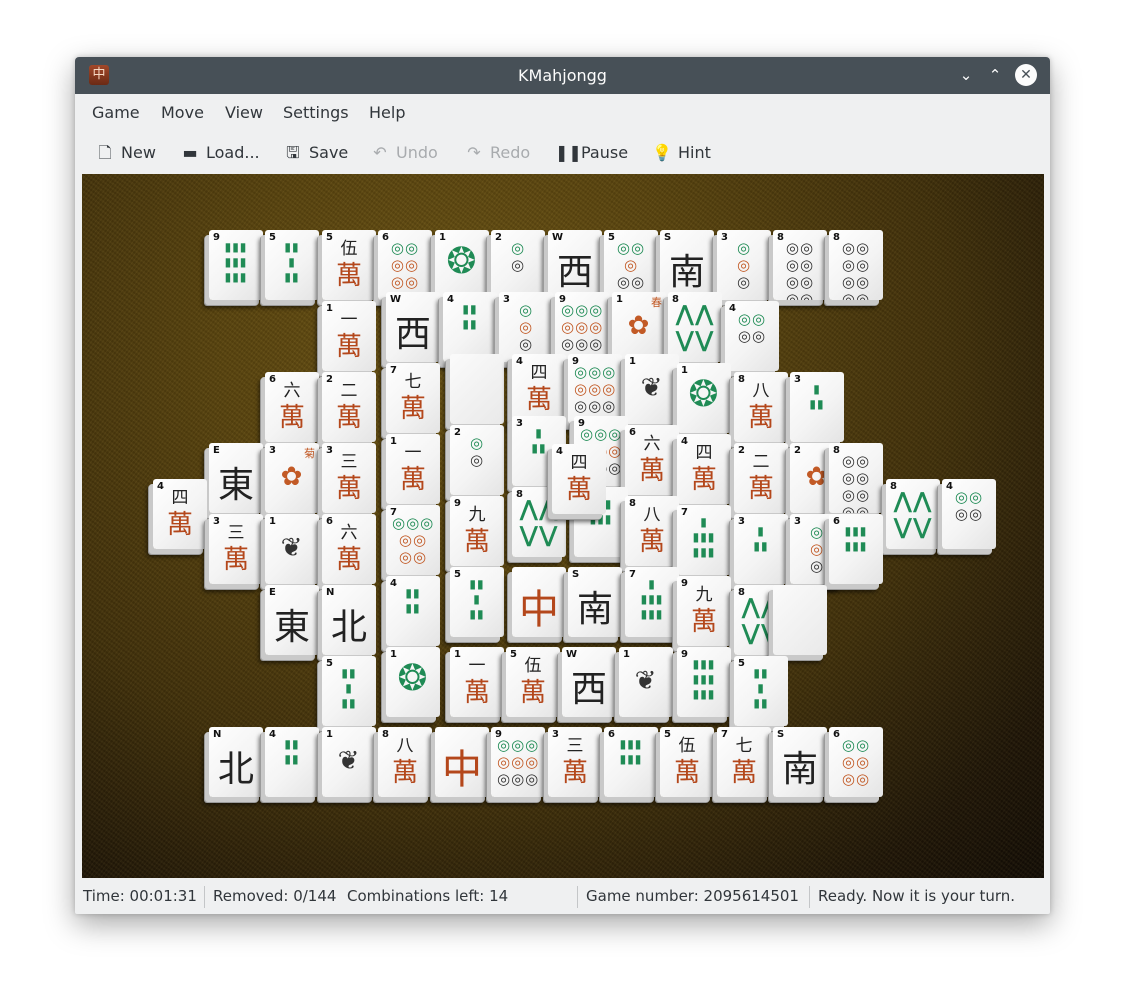  I want to click on pause-button: ❚❚Pause, so click(591, 153).